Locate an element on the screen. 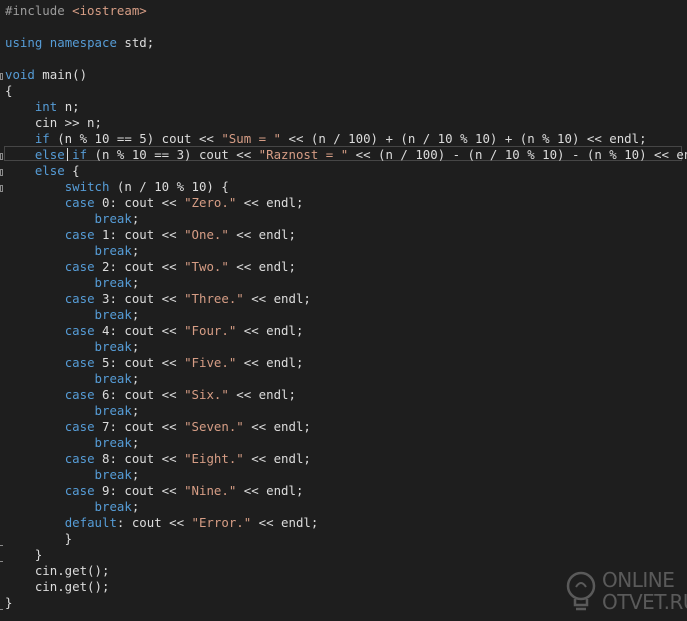 The image size is (687, 621). code-token: "Eight." is located at coordinates (214, 458).